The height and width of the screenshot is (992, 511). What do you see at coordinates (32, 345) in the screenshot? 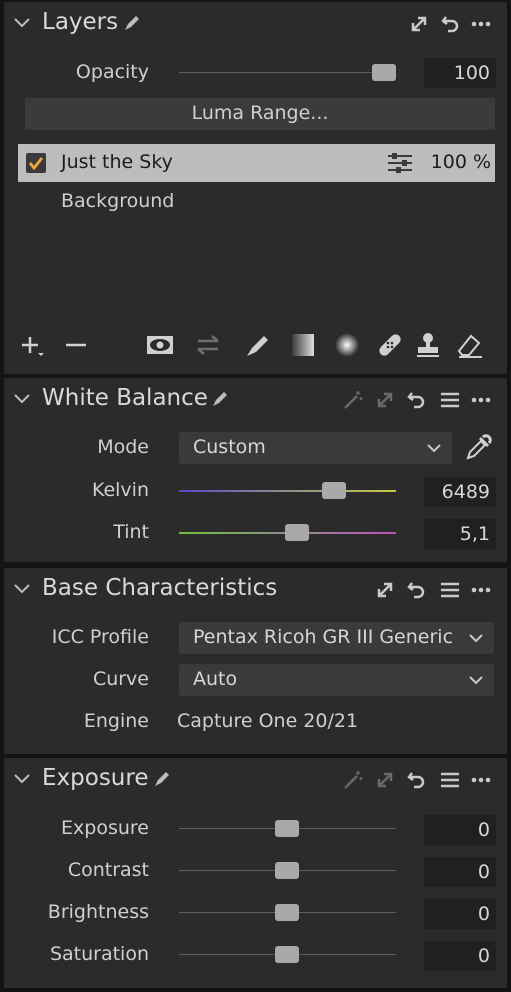
I see `add-layer-icon` at bounding box center [32, 345].